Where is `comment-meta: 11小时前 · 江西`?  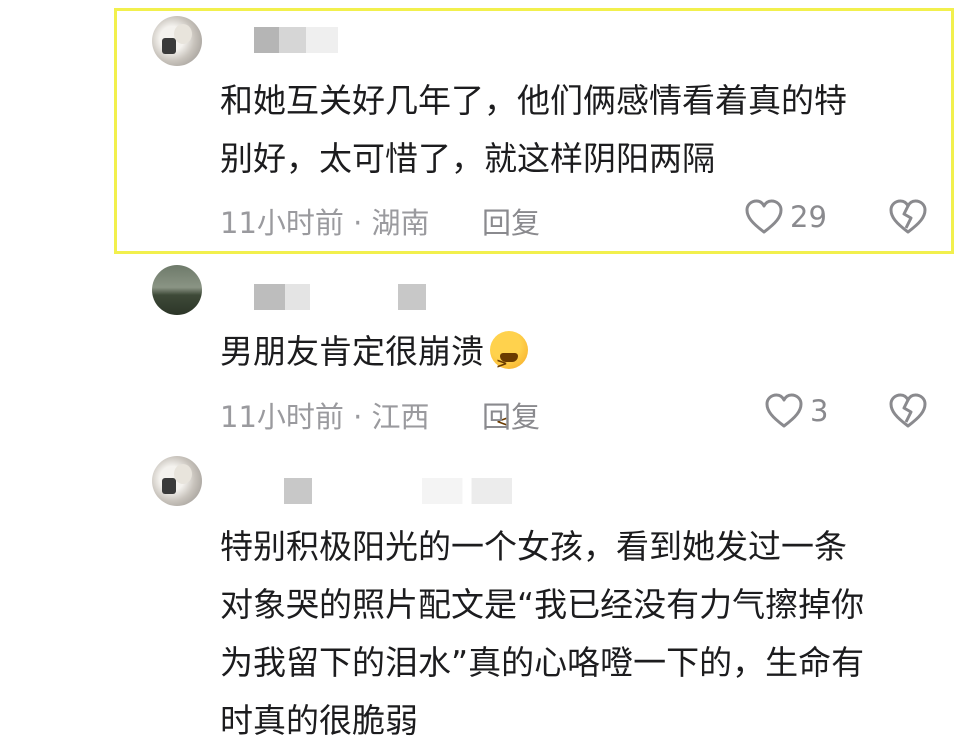
comment-meta: 11小时前 · 江西 is located at coordinates (325, 417).